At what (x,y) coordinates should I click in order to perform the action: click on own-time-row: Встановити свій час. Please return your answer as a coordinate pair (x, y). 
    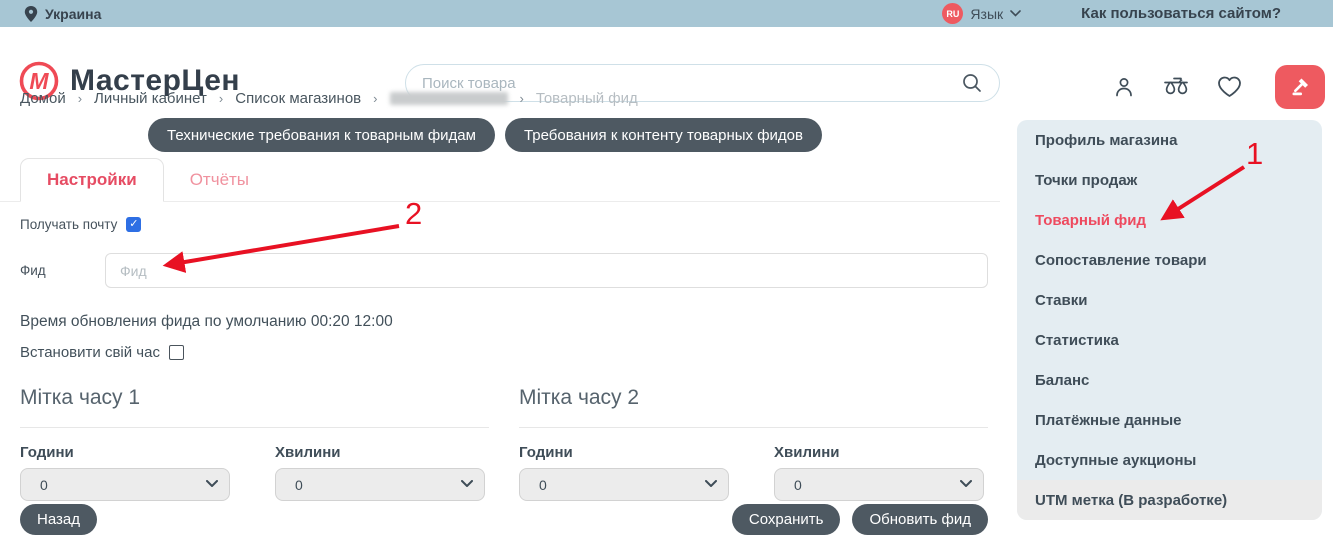
    Looking at the image, I should click on (102, 352).